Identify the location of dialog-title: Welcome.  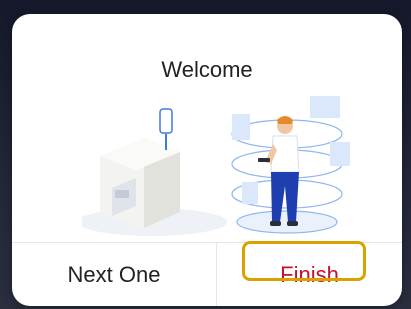
(207, 69).